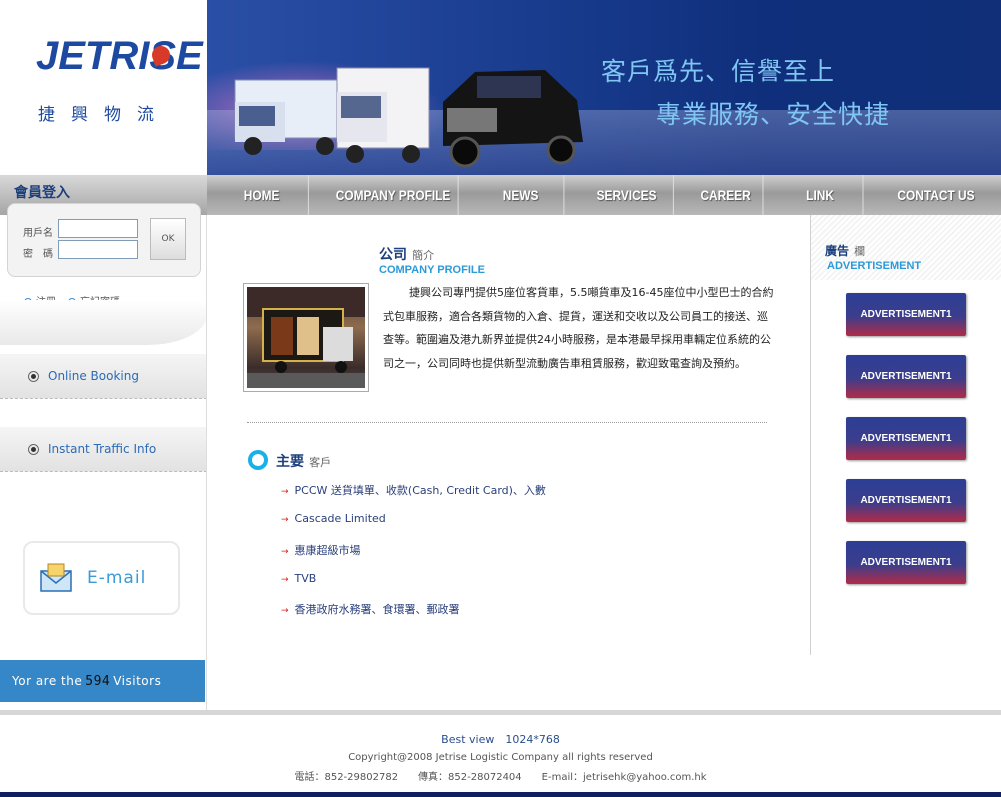 The image size is (1001, 797). I want to click on logo-area: JETRISE 捷興物流, so click(103, 87).